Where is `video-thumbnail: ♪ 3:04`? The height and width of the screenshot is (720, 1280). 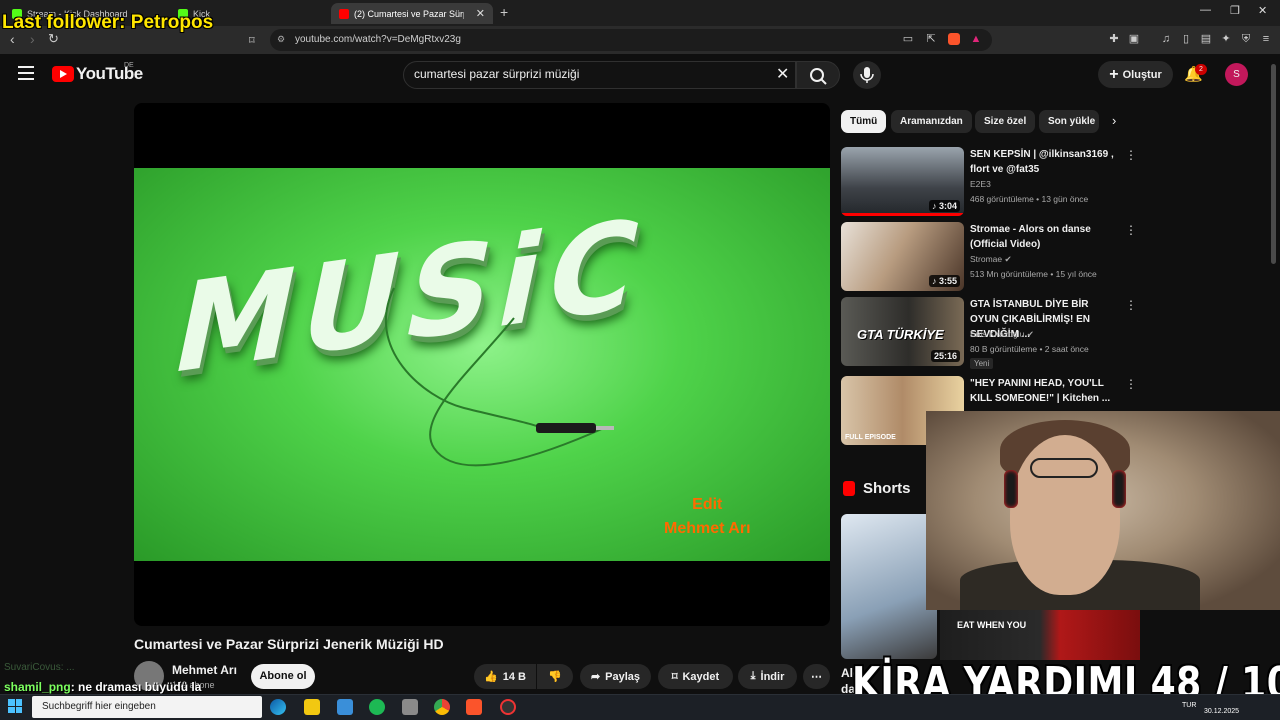
video-thumbnail: ♪ 3:04 is located at coordinates (902, 181).